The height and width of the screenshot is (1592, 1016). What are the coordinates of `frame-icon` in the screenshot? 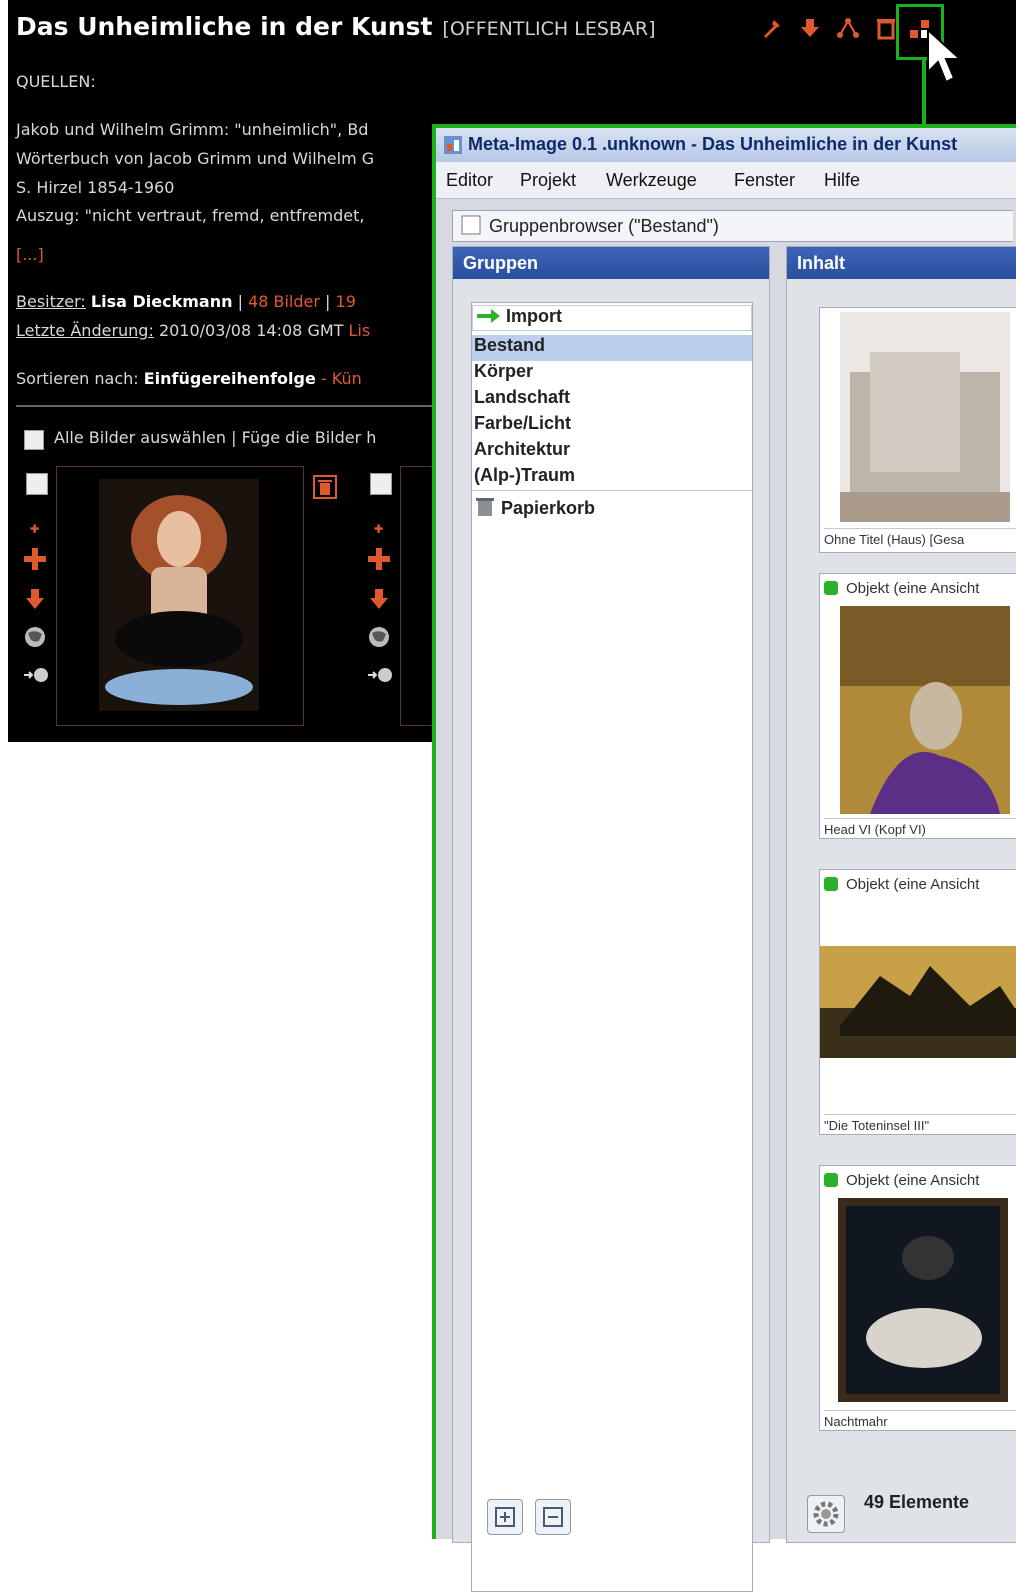 It's located at (471, 225).